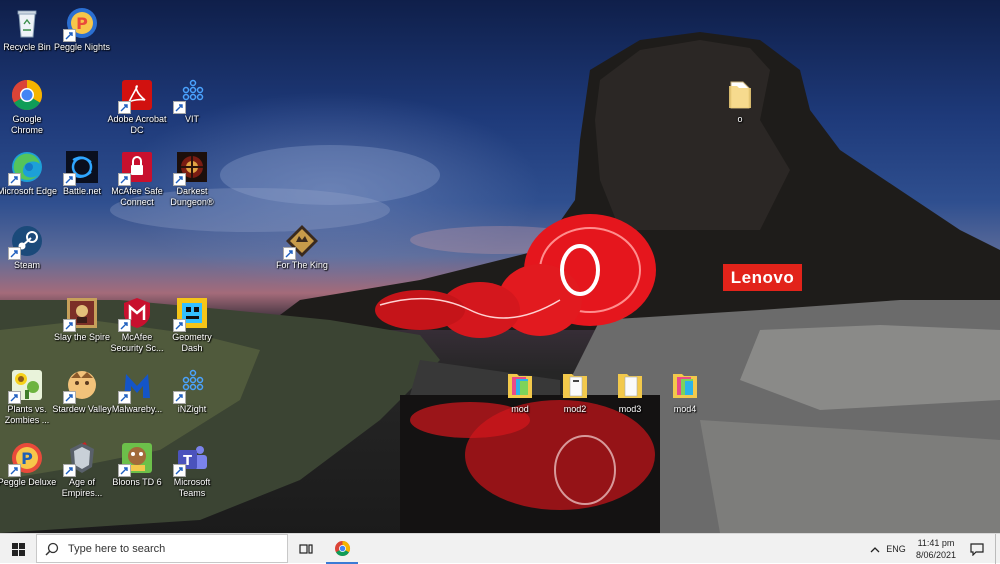  Describe the element at coordinates (630, 409) in the screenshot. I see `desktop-icon-label: mod3` at that location.